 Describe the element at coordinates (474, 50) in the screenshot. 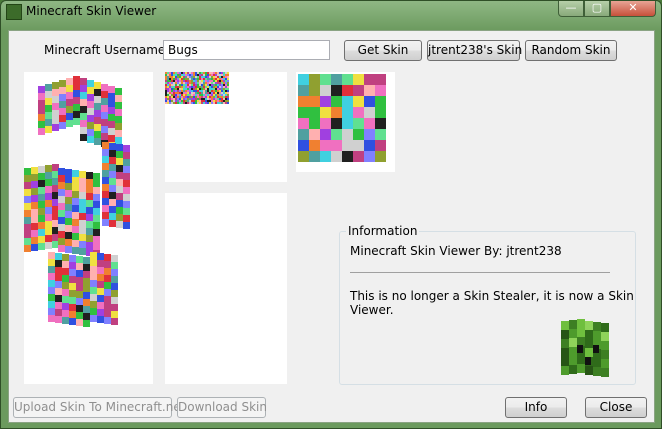

I see `jtrent-skin-button: jtrent238's Skin` at that location.